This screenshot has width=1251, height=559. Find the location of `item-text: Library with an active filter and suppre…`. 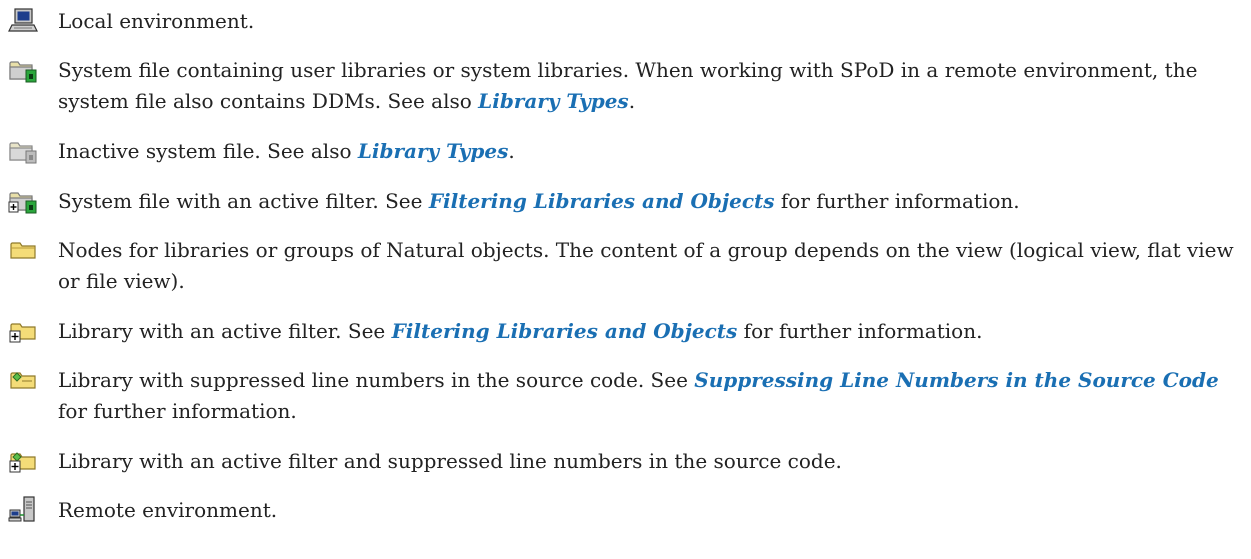

item-text: Library with an active filter and suppre… is located at coordinates (450, 461).